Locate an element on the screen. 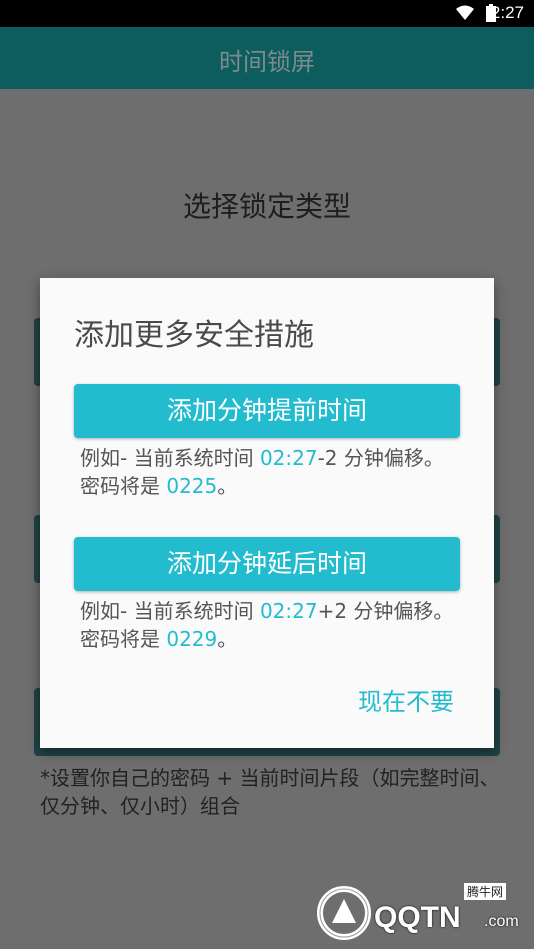 The width and height of the screenshot is (534, 949). dialog-title: 添加更多安全措施 is located at coordinates (194, 335).